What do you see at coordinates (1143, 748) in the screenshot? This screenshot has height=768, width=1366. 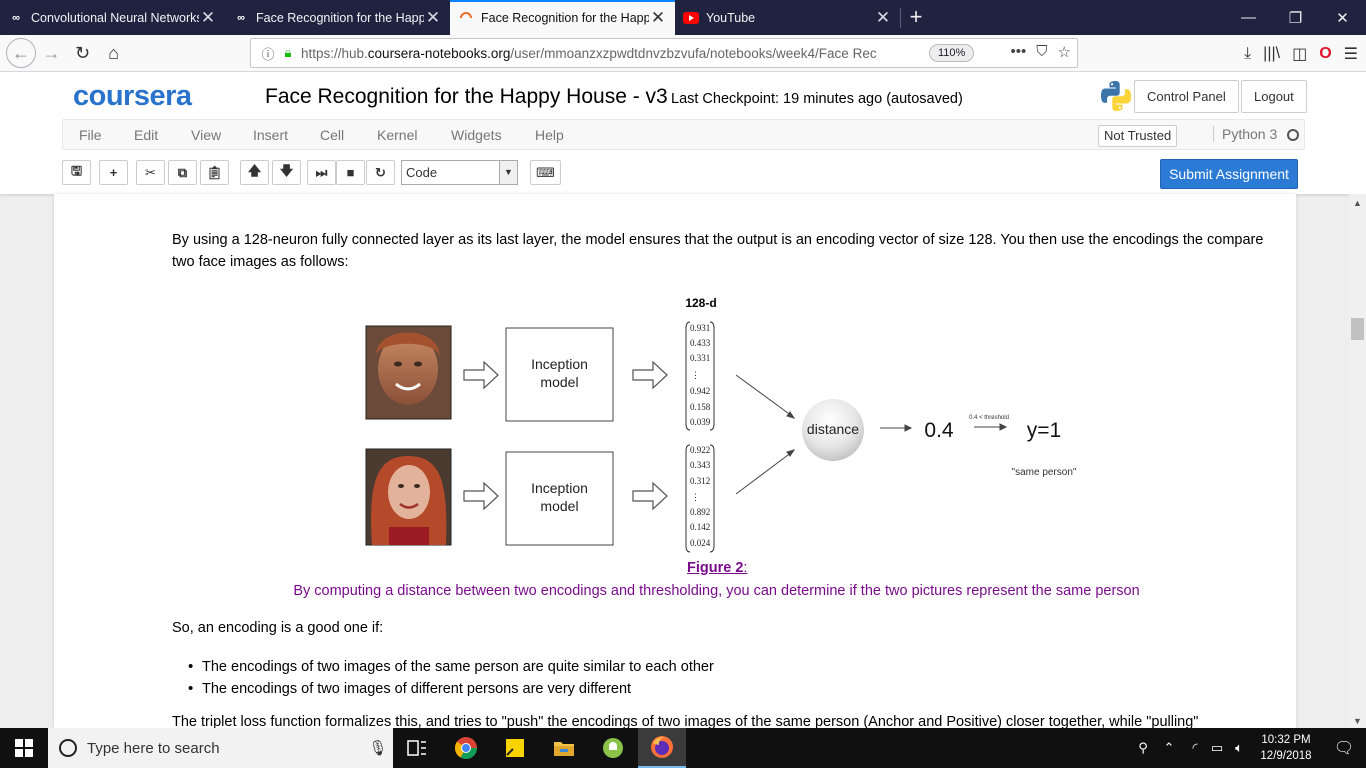 I see `people-icon: ⚲` at bounding box center [1143, 748].